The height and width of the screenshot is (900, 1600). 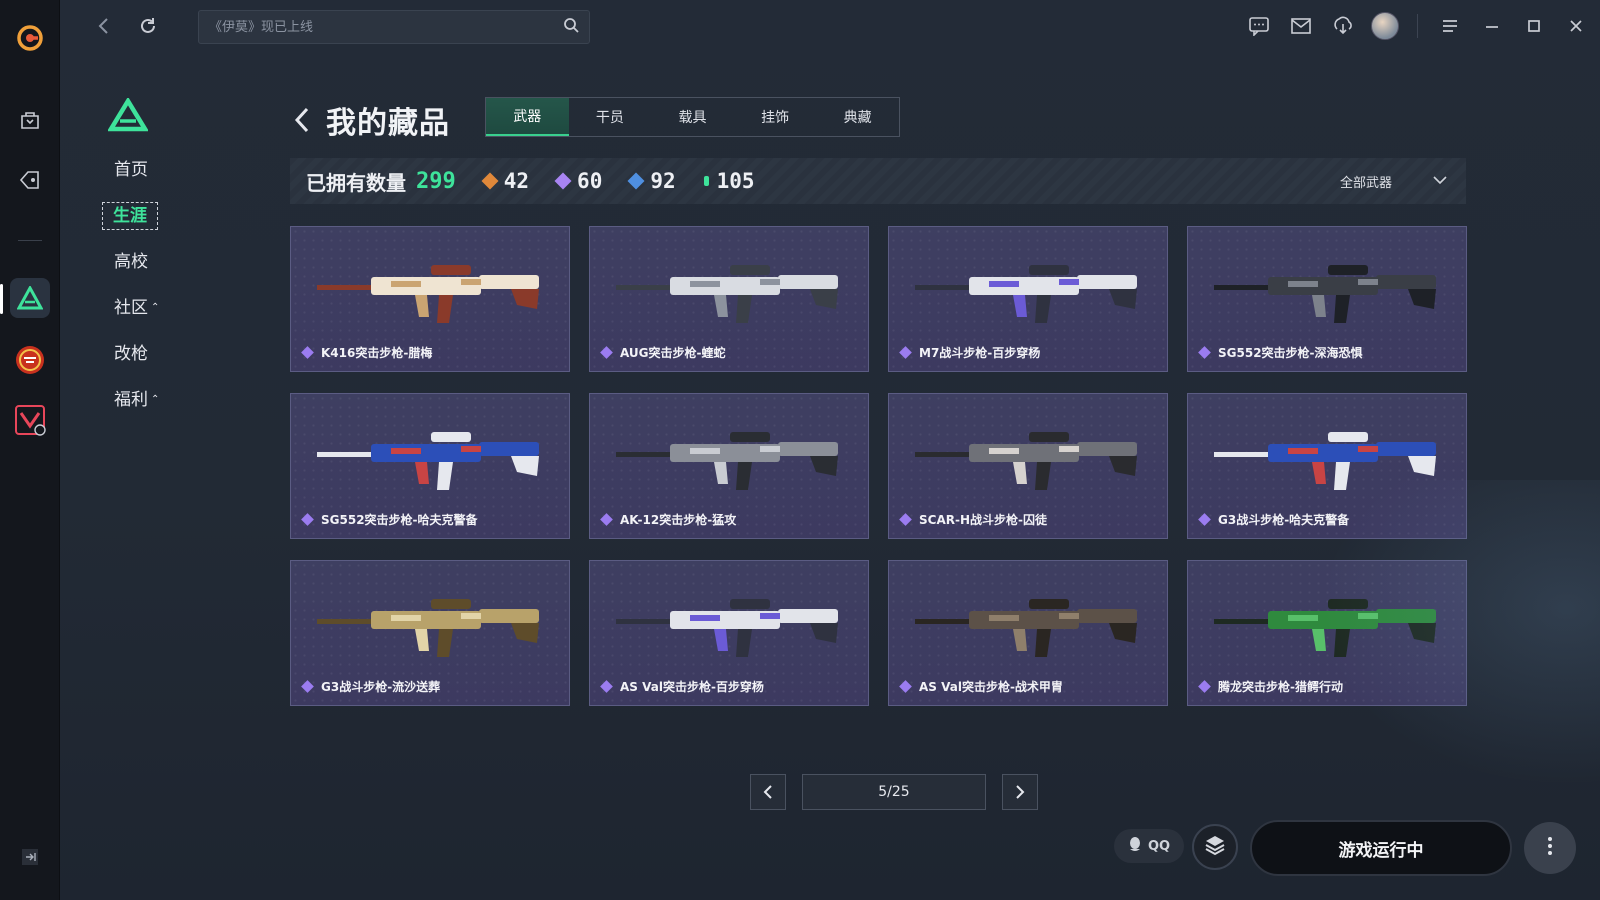 I want to click on weapon-card: K416突击步枪-腊梅, so click(x=430, y=299).